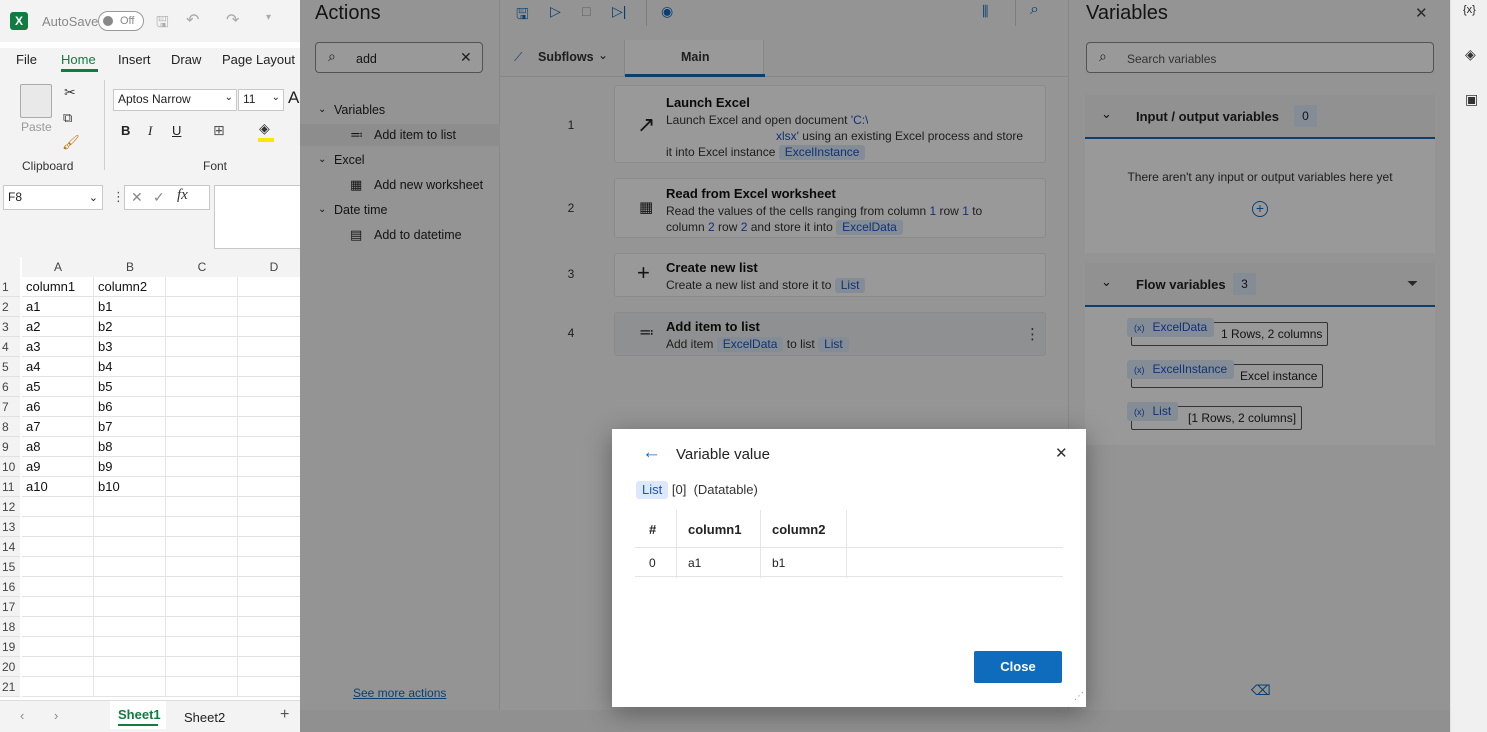 This screenshot has height=732, width=1487. I want to click on grid-cell: column2, so click(130, 287).